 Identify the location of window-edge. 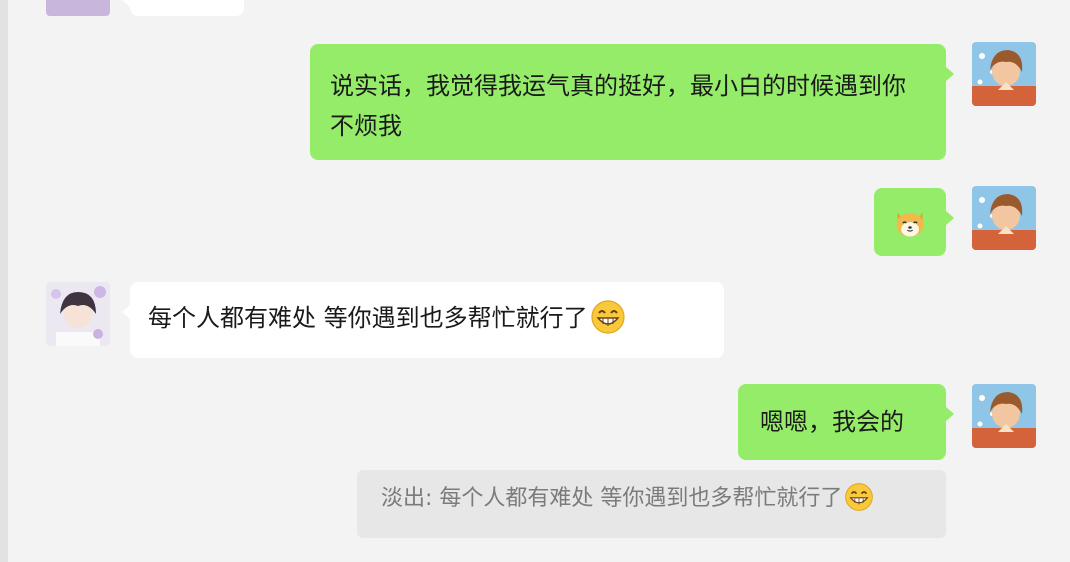
(4, 281).